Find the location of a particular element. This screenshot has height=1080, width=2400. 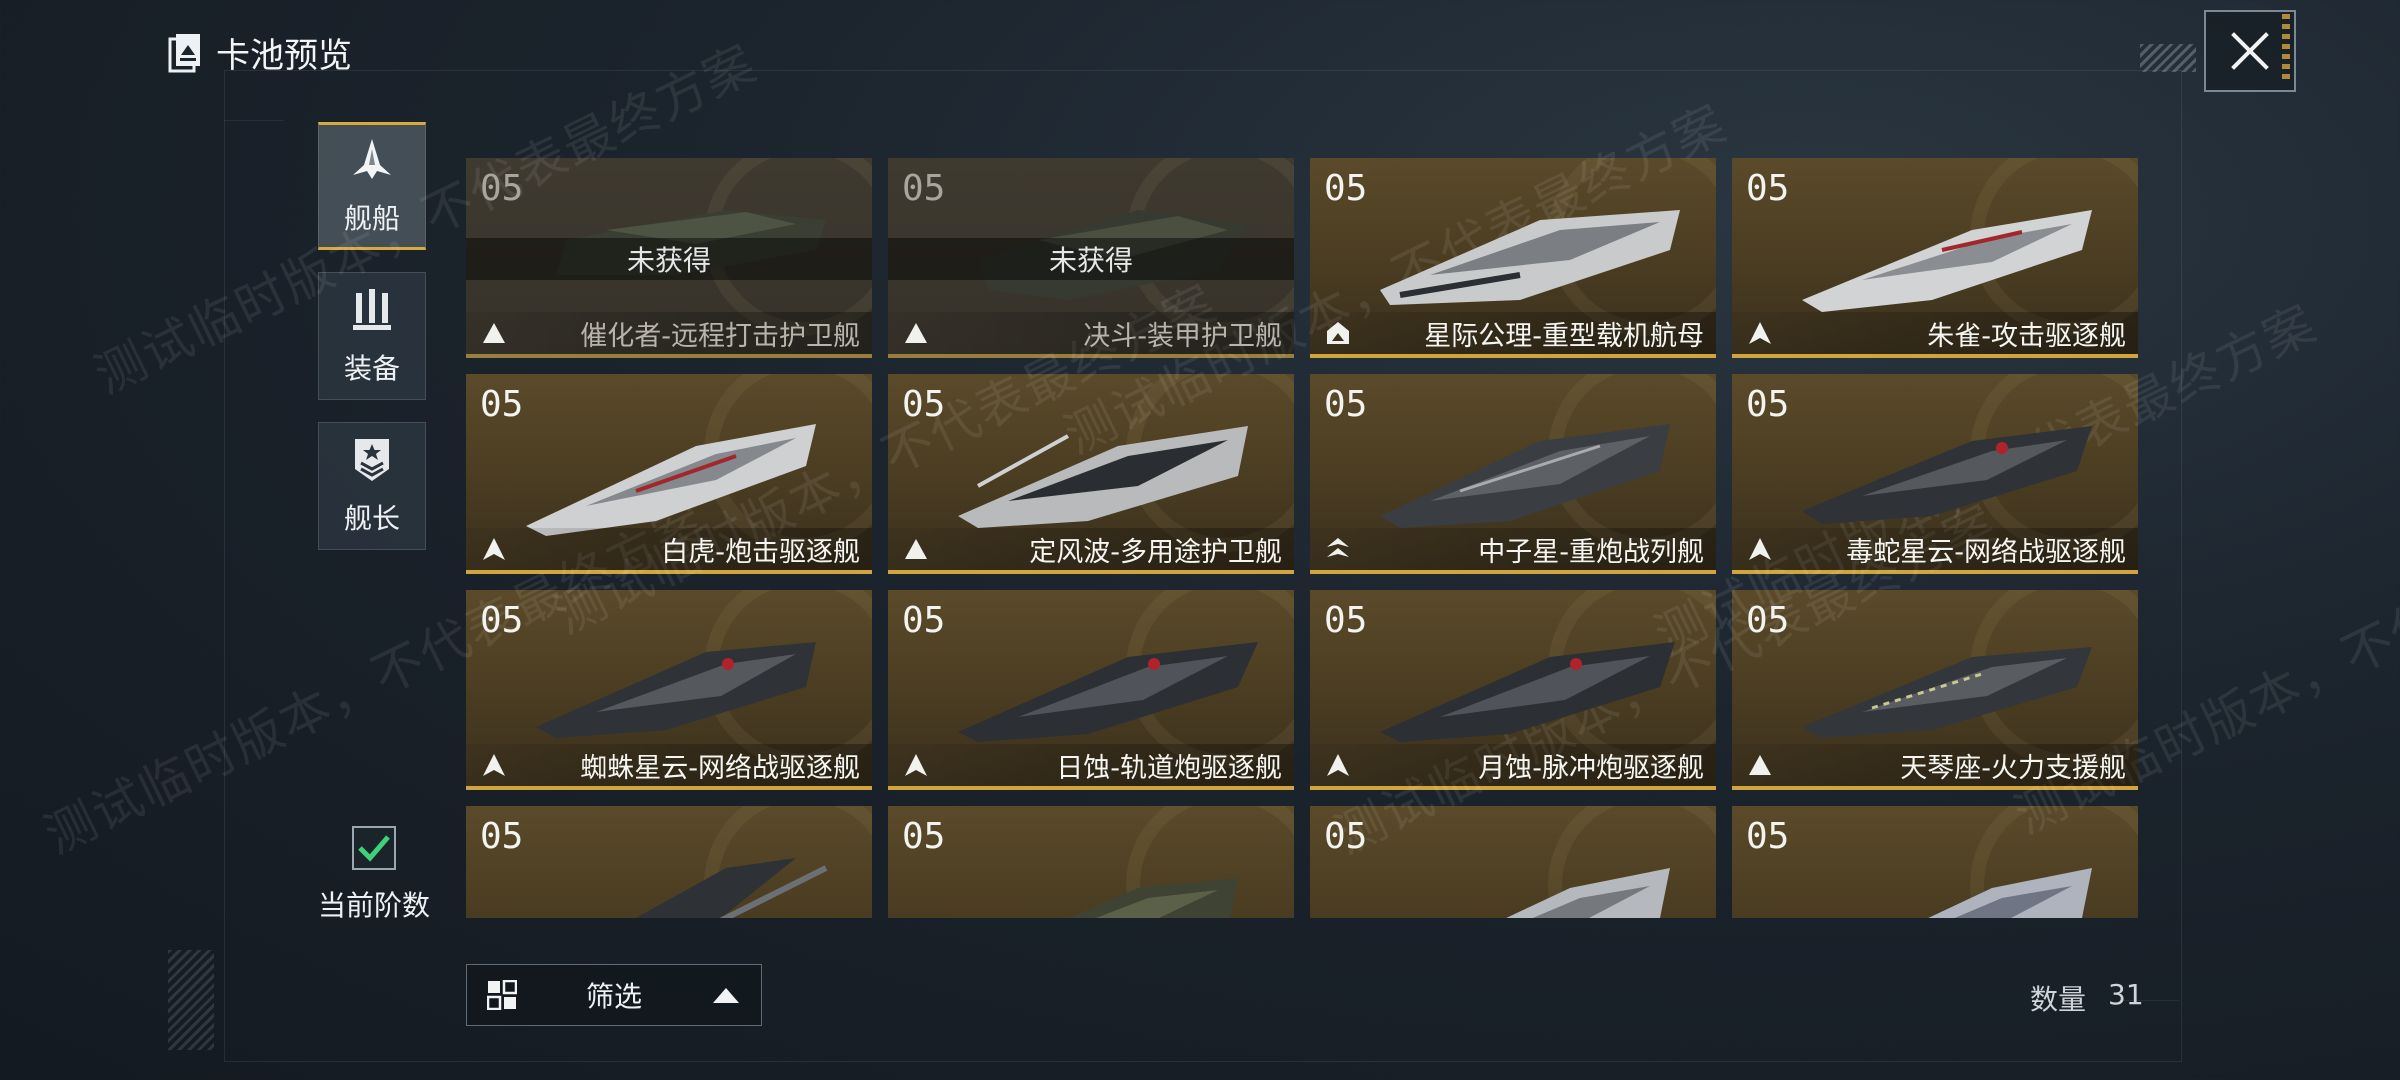

card-name-row: 催化者-远程打击护卫舰 is located at coordinates (669, 333).